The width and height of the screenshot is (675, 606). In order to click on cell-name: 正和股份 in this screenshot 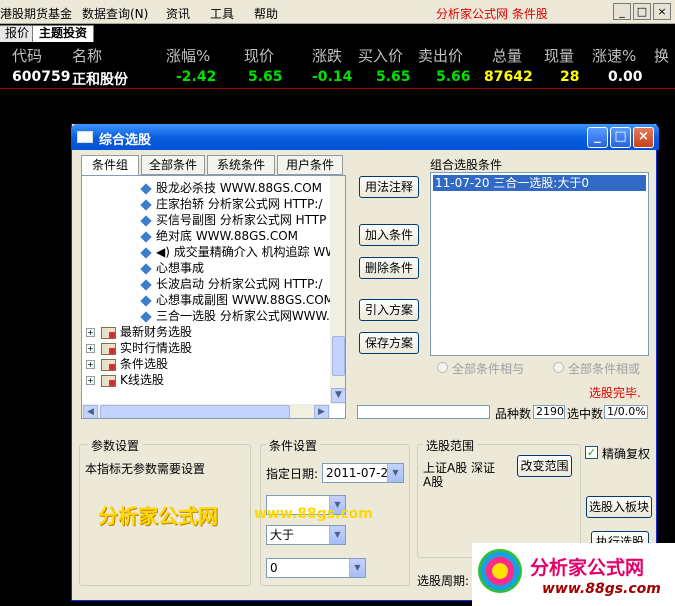, I will do `click(100, 80)`.